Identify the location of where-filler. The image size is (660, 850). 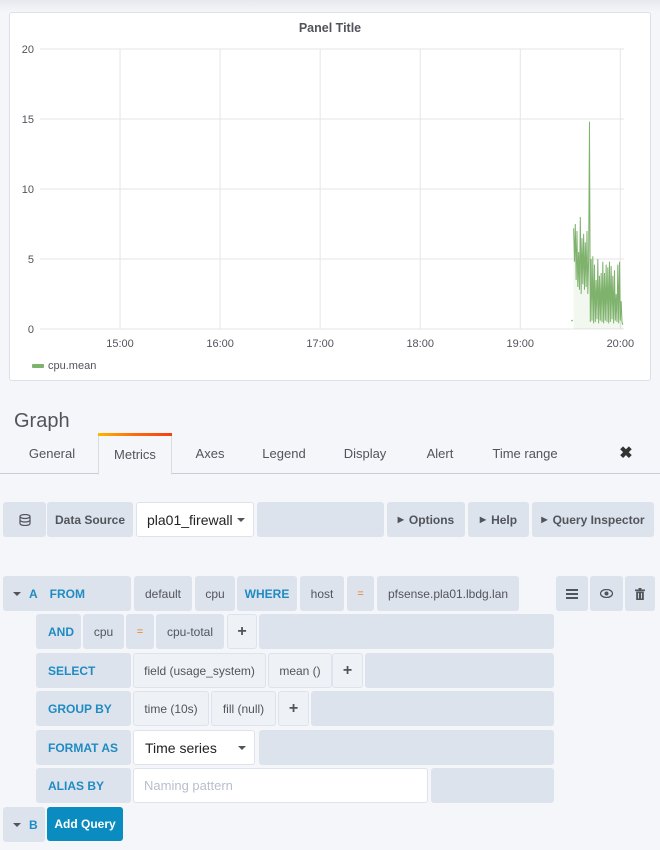
(406, 631).